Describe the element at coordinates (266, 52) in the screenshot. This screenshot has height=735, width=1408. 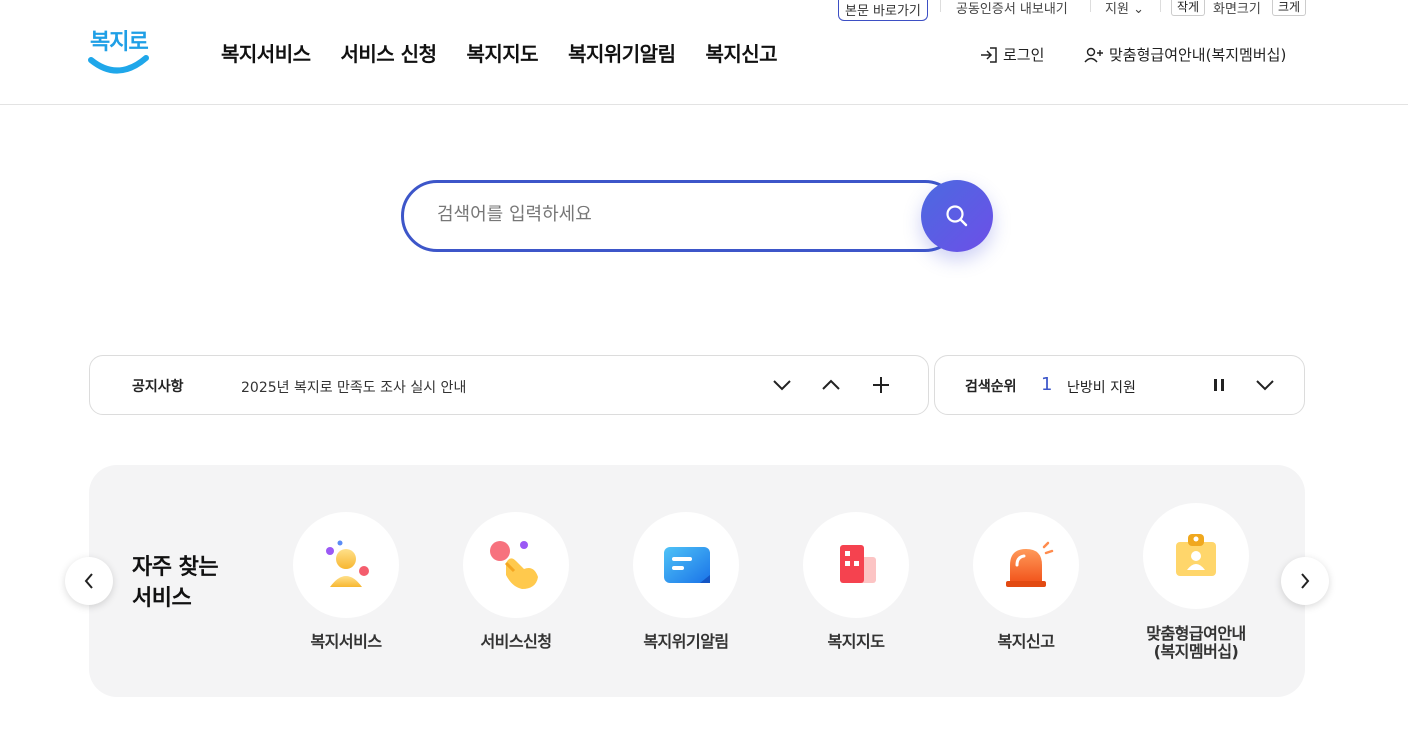
I see `nav-welfare-service: 복지서비스` at that location.